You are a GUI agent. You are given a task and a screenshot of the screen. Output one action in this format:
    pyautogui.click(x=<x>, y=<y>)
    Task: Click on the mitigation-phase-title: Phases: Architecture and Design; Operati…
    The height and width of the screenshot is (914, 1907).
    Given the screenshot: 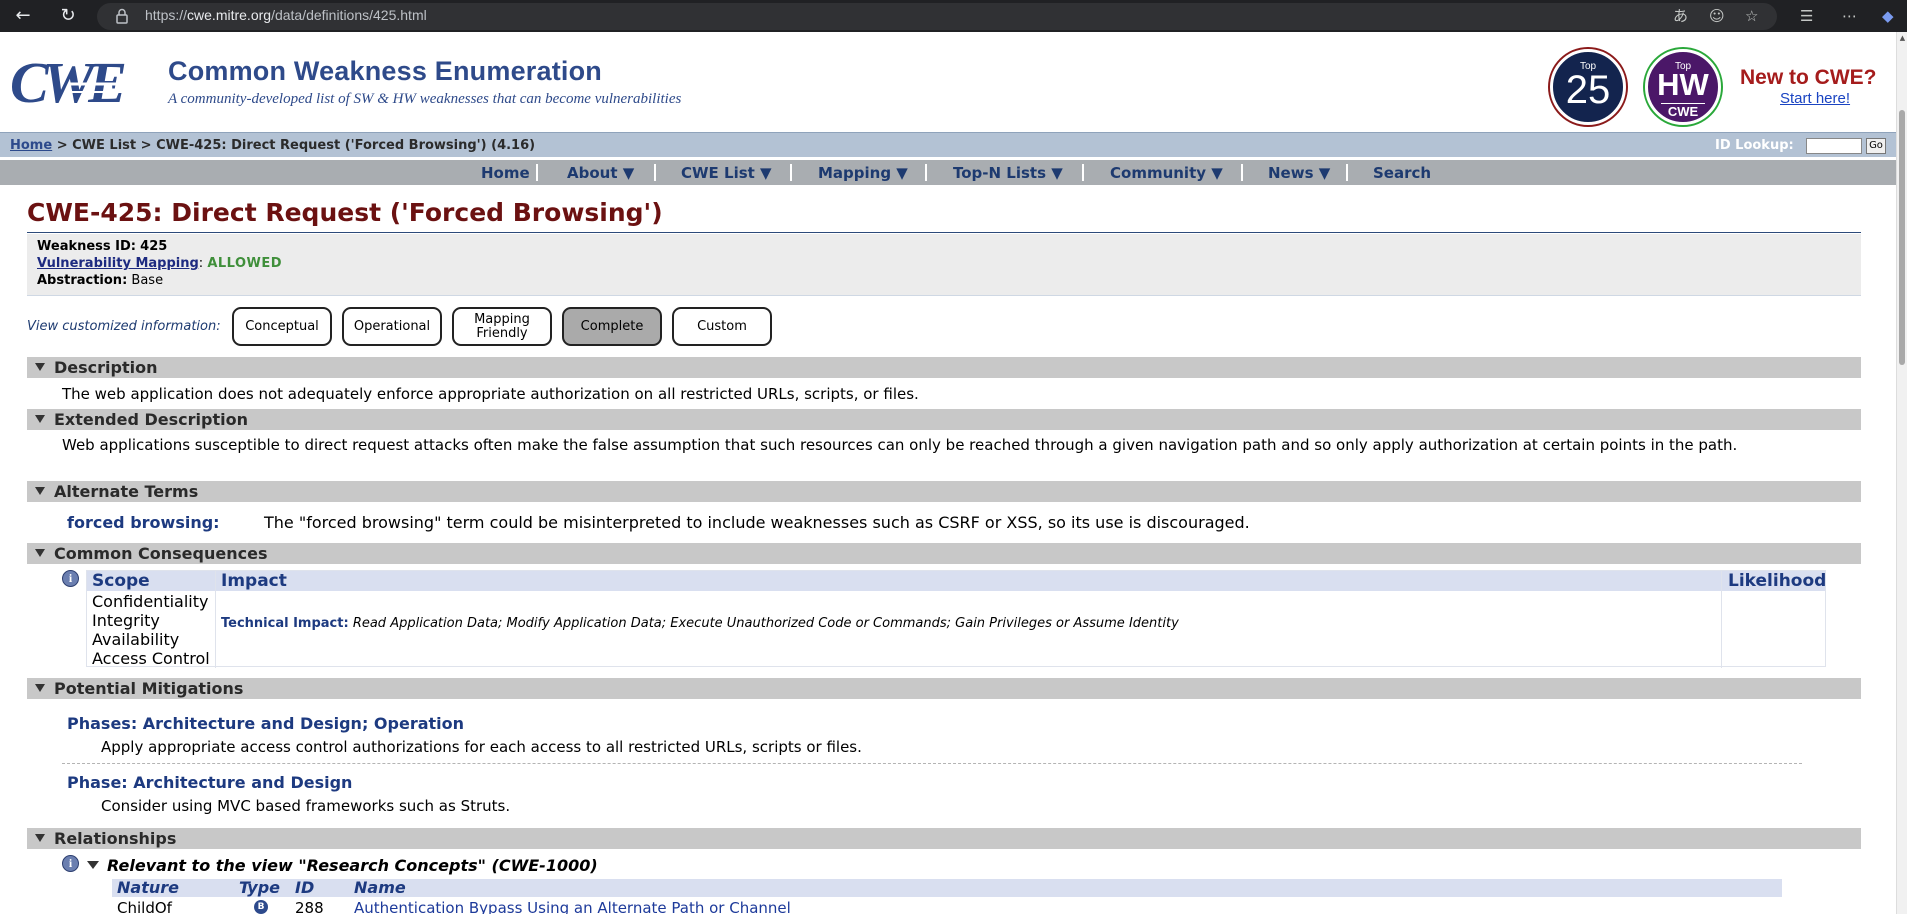 What is the action you would take?
    pyautogui.click(x=266, y=723)
    